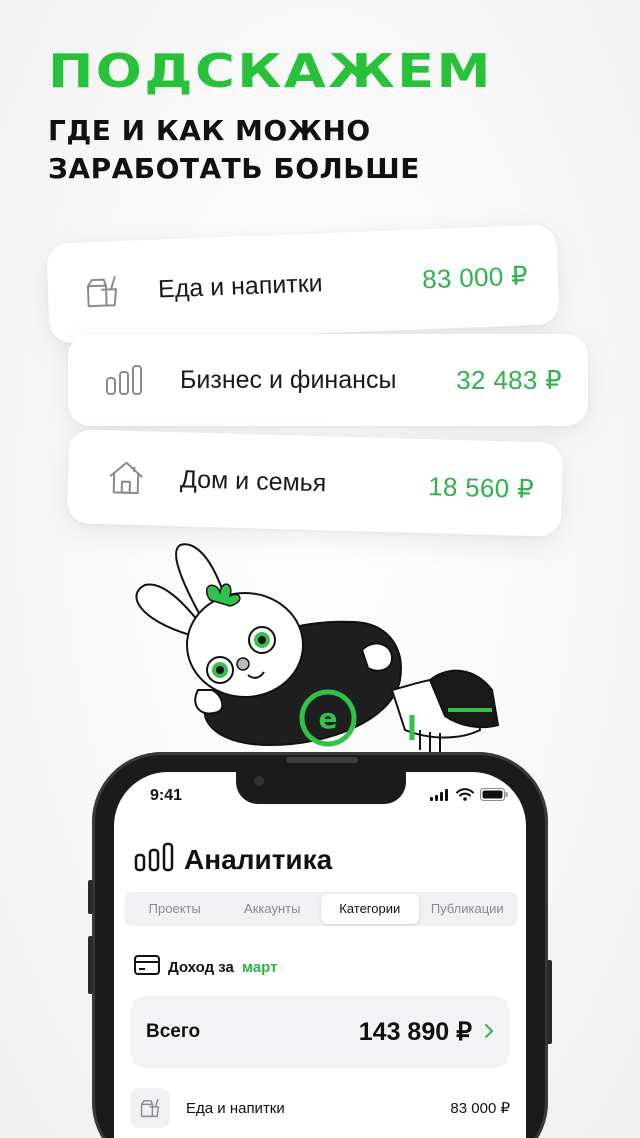 The height and width of the screenshot is (1138, 640). What do you see at coordinates (166, 795) in the screenshot?
I see `status-time: 9:41` at bounding box center [166, 795].